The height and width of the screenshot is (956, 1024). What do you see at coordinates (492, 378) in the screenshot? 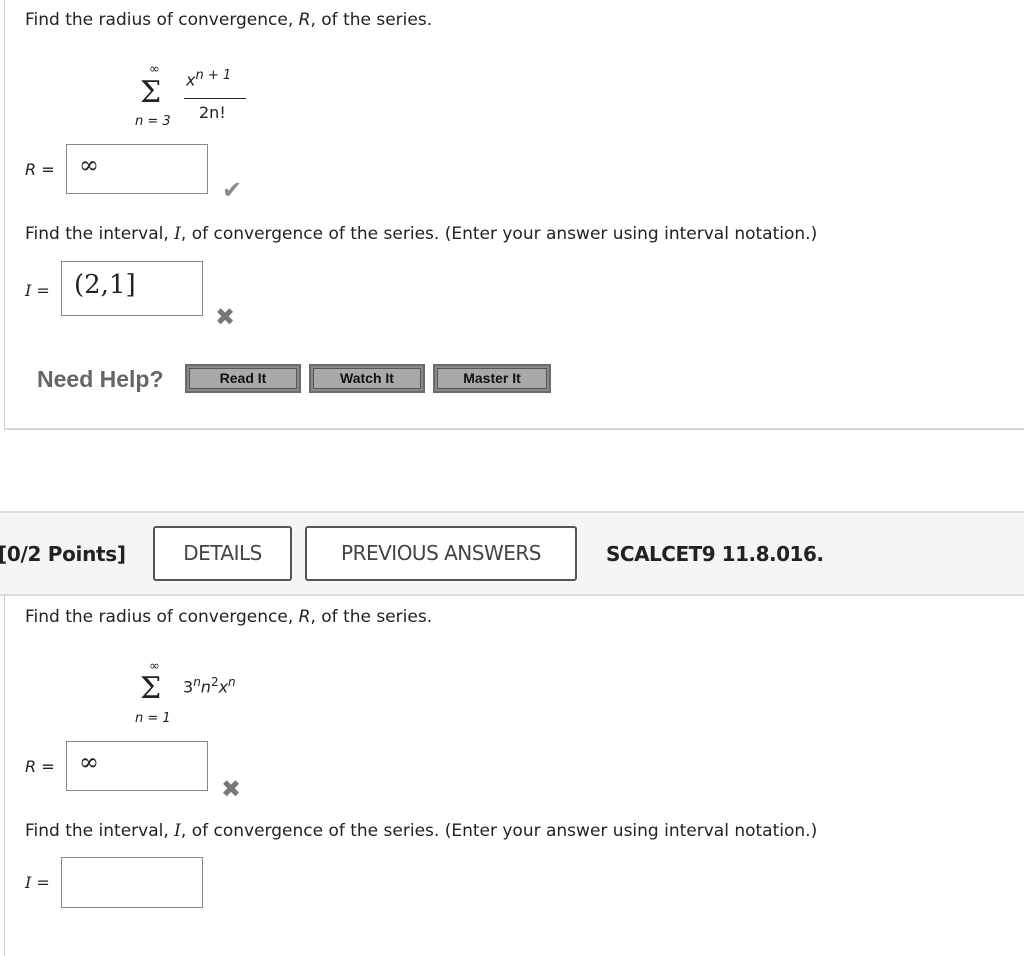
I see `master-it-button: Master It` at bounding box center [492, 378].